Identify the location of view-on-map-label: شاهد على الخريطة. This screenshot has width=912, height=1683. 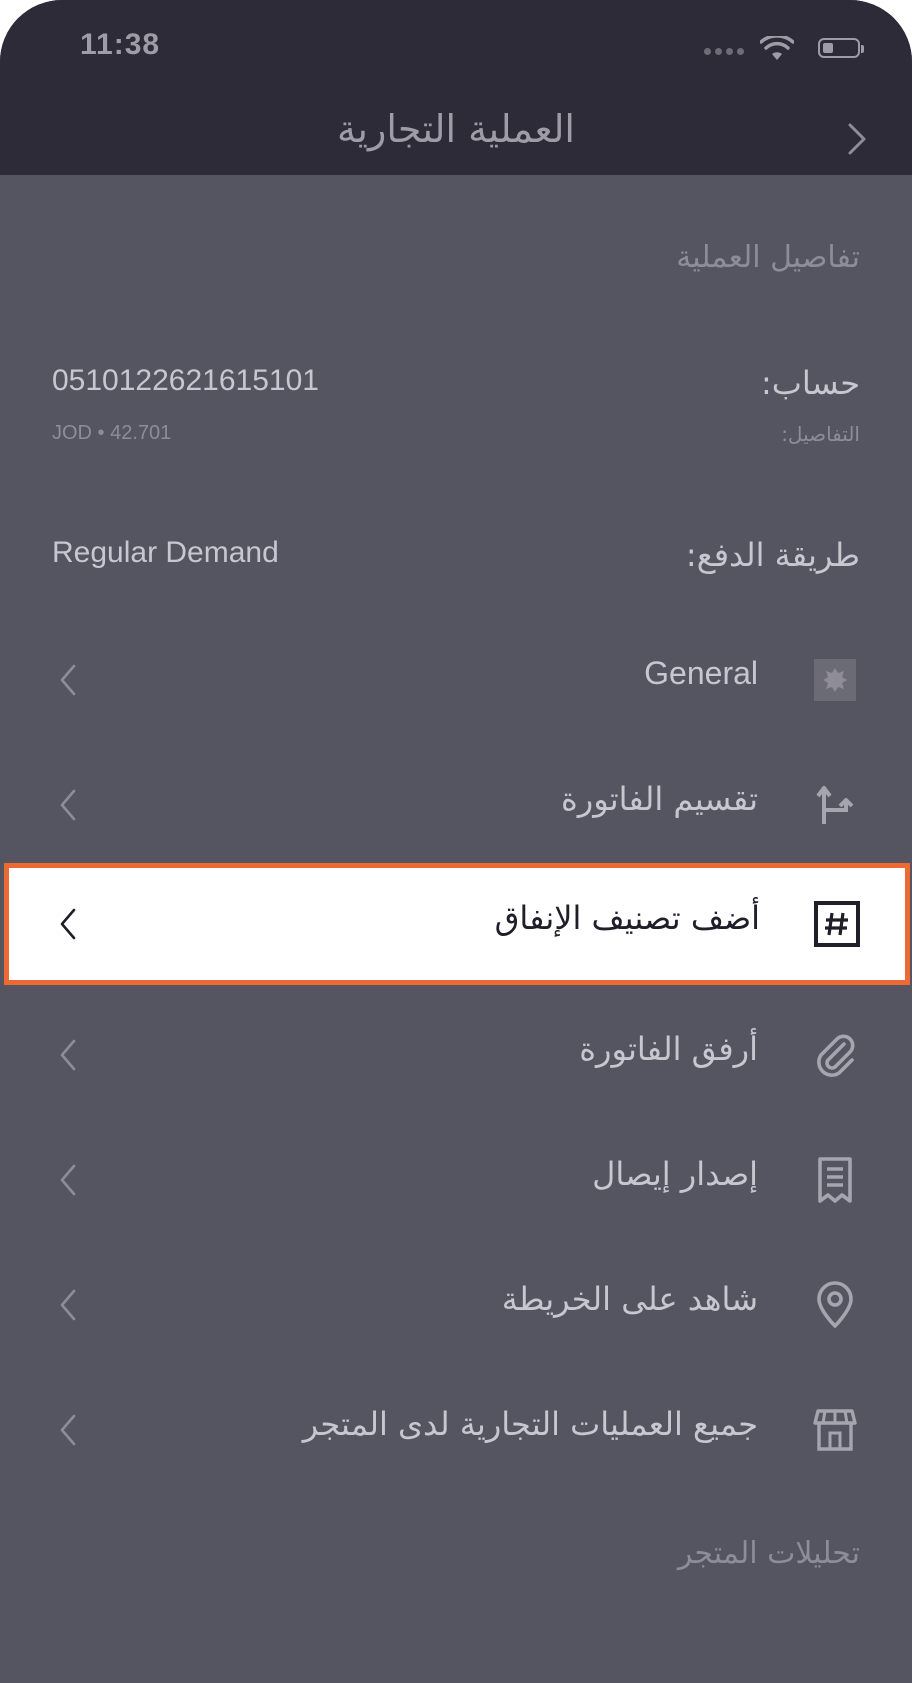
(629, 1299).